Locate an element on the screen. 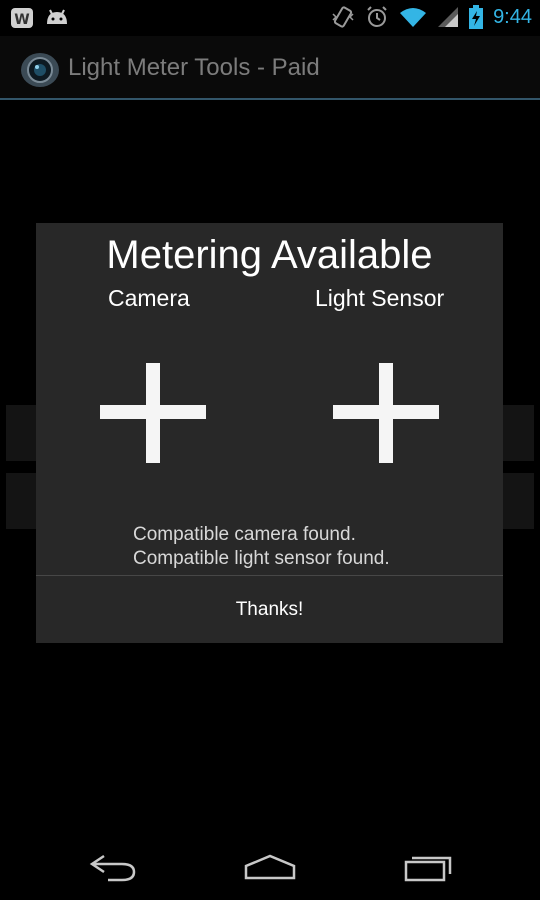 This screenshot has height=900, width=540. thanks-button: Thanks! is located at coordinates (269, 609).